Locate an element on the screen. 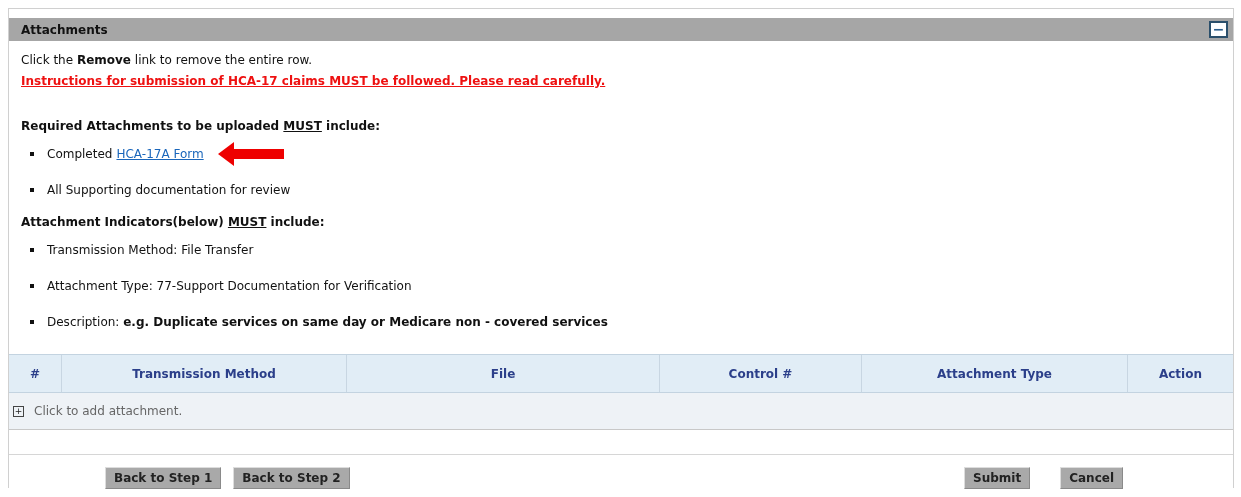 This screenshot has height=497, width=1241. cancel-button: Cancel is located at coordinates (1091, 478).